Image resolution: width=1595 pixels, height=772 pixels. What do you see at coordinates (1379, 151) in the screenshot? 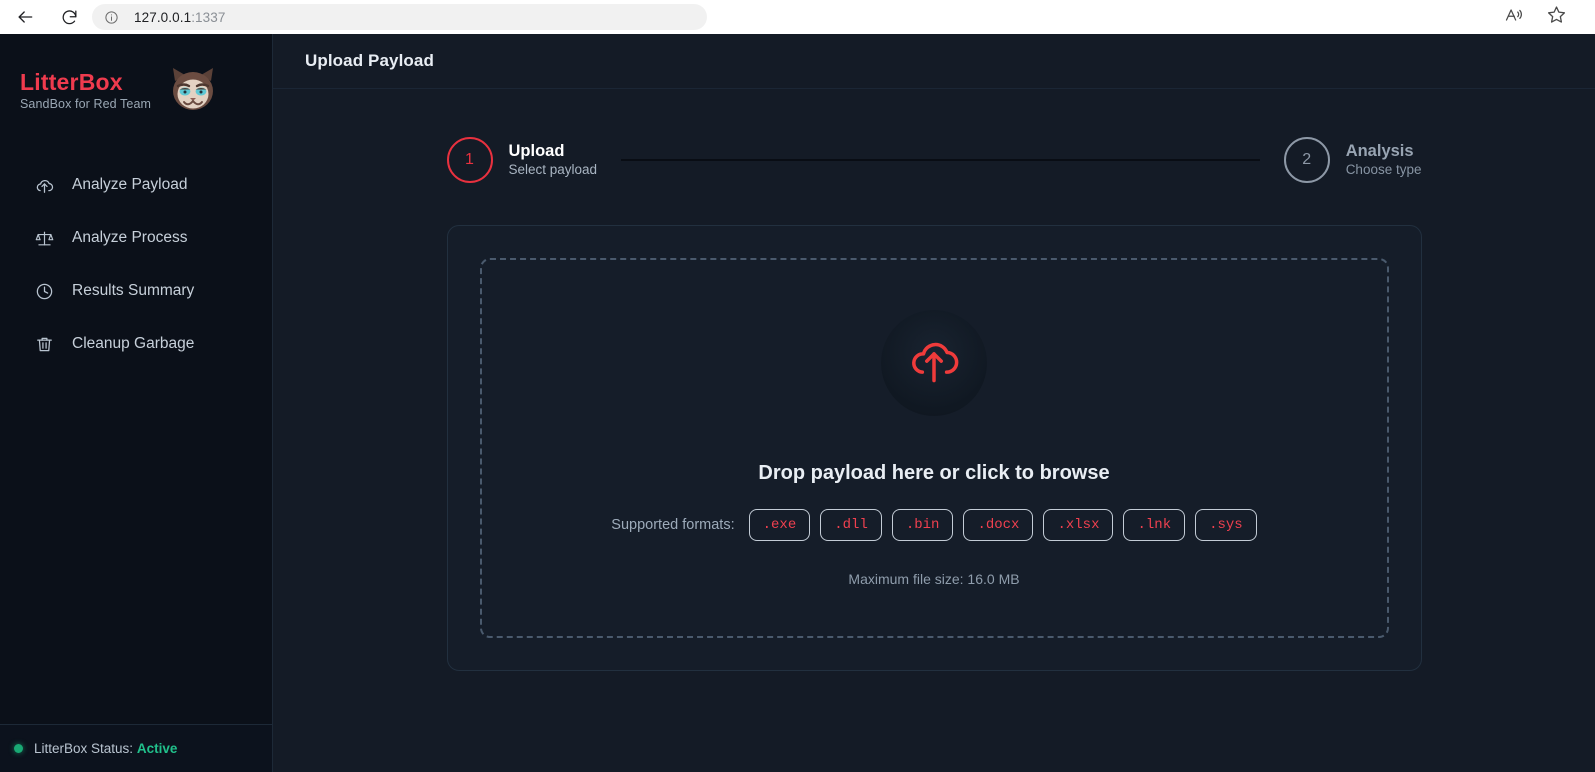
I see `step-name: Analysis` at bounding box center [1379, 151].